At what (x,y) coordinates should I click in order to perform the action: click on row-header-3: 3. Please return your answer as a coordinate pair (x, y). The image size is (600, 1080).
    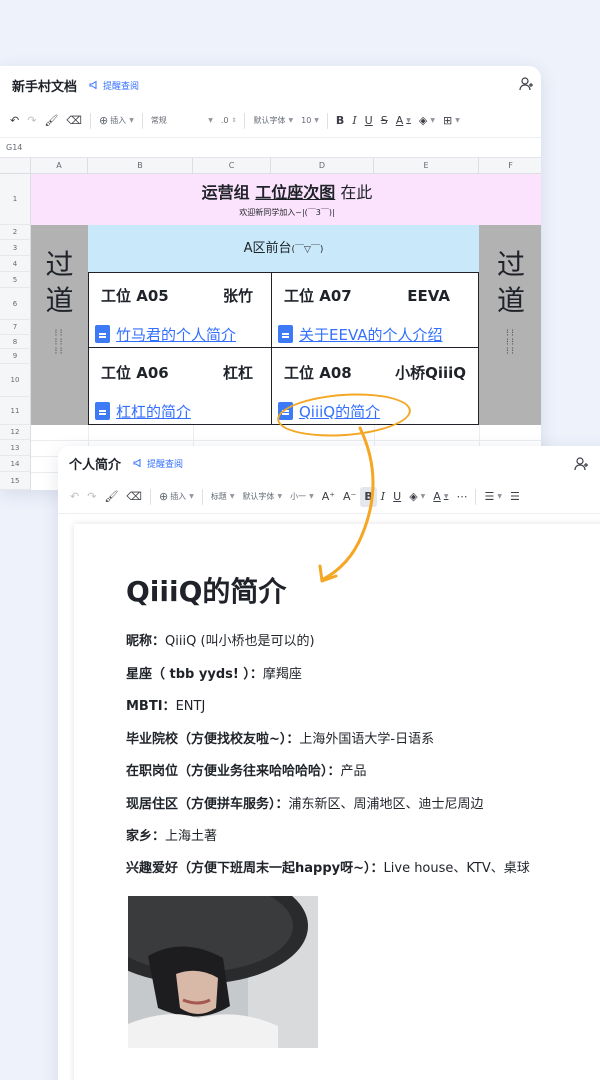
    Looking at the image, I should click on (15, 248).